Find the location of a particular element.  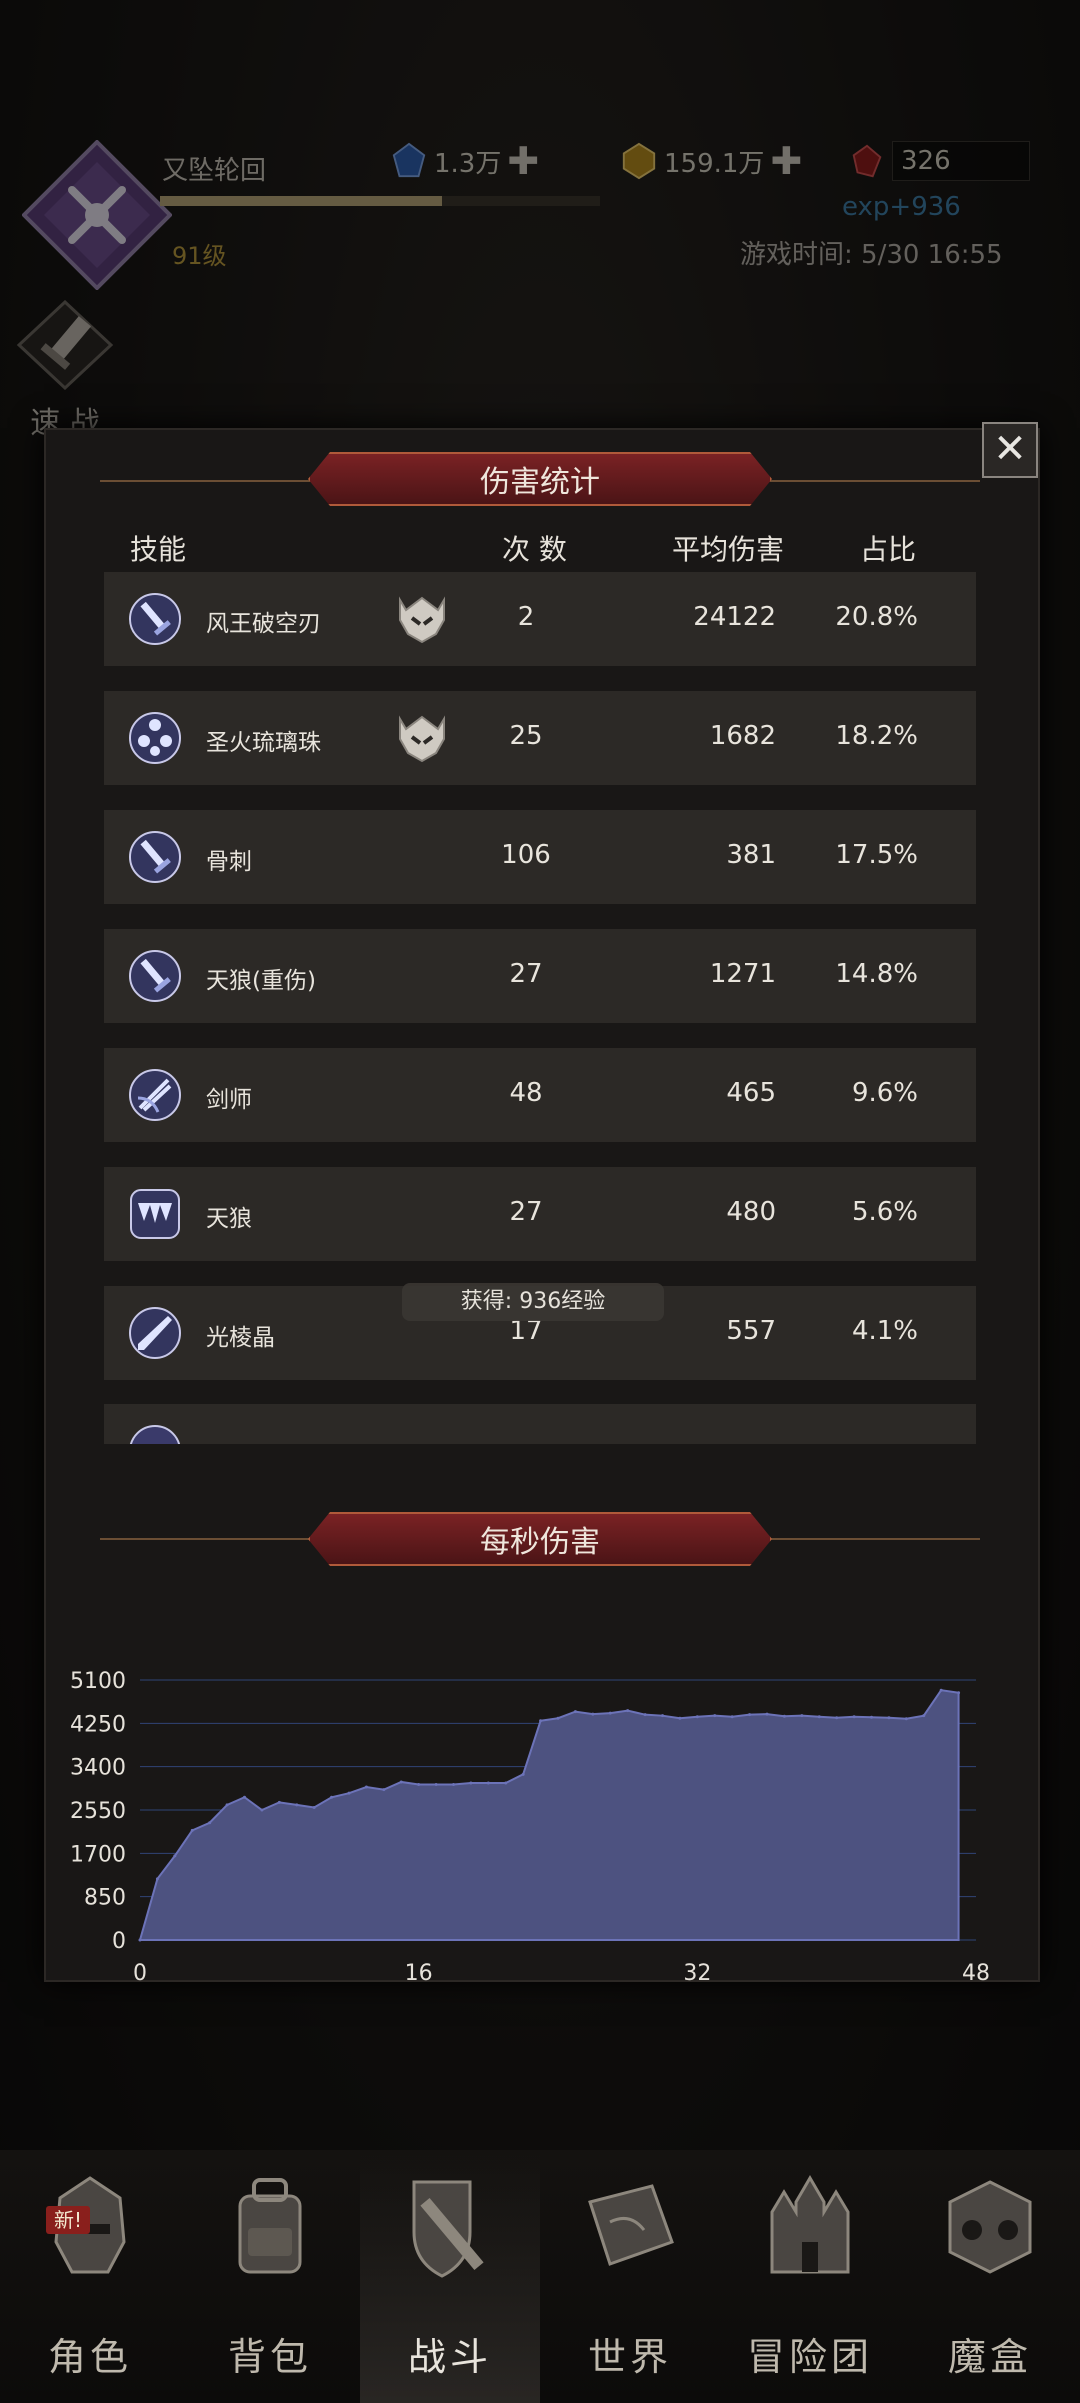

close-button: ✕ is located at coordinates (1010, 450).